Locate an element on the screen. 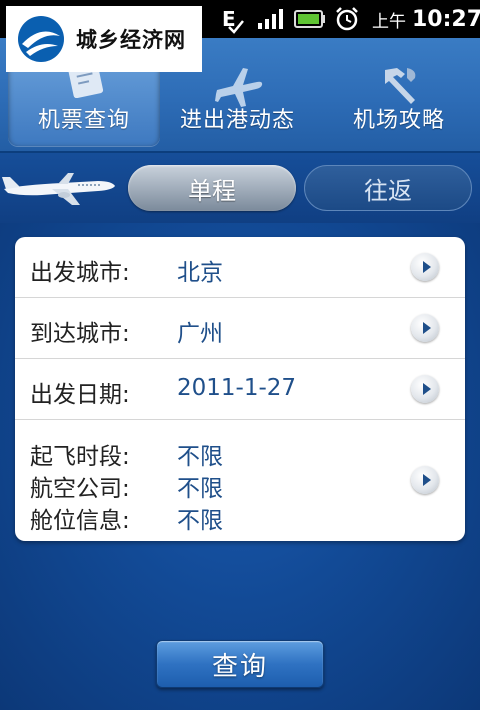 The image size is (480, 710). arrival-city-row: 到达城市: 广州 is located at coordinates (240, 328).